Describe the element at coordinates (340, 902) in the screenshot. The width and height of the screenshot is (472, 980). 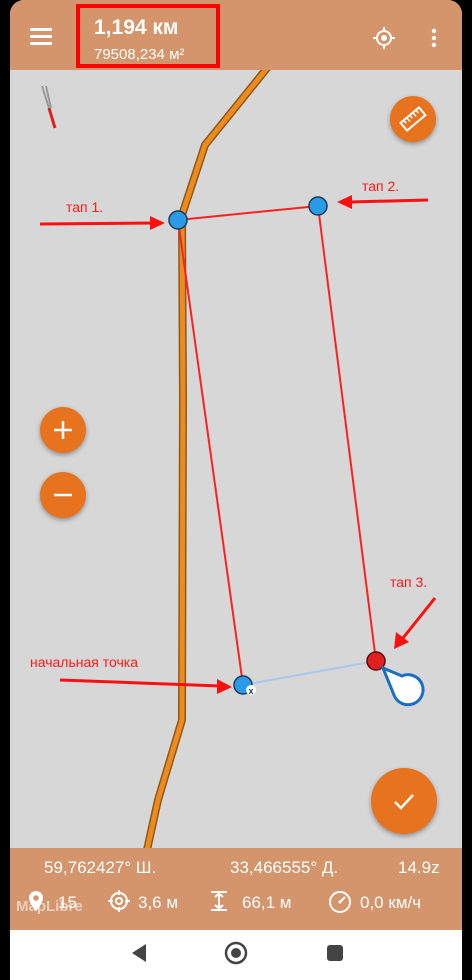
I see `speedometer-icon` at that location.